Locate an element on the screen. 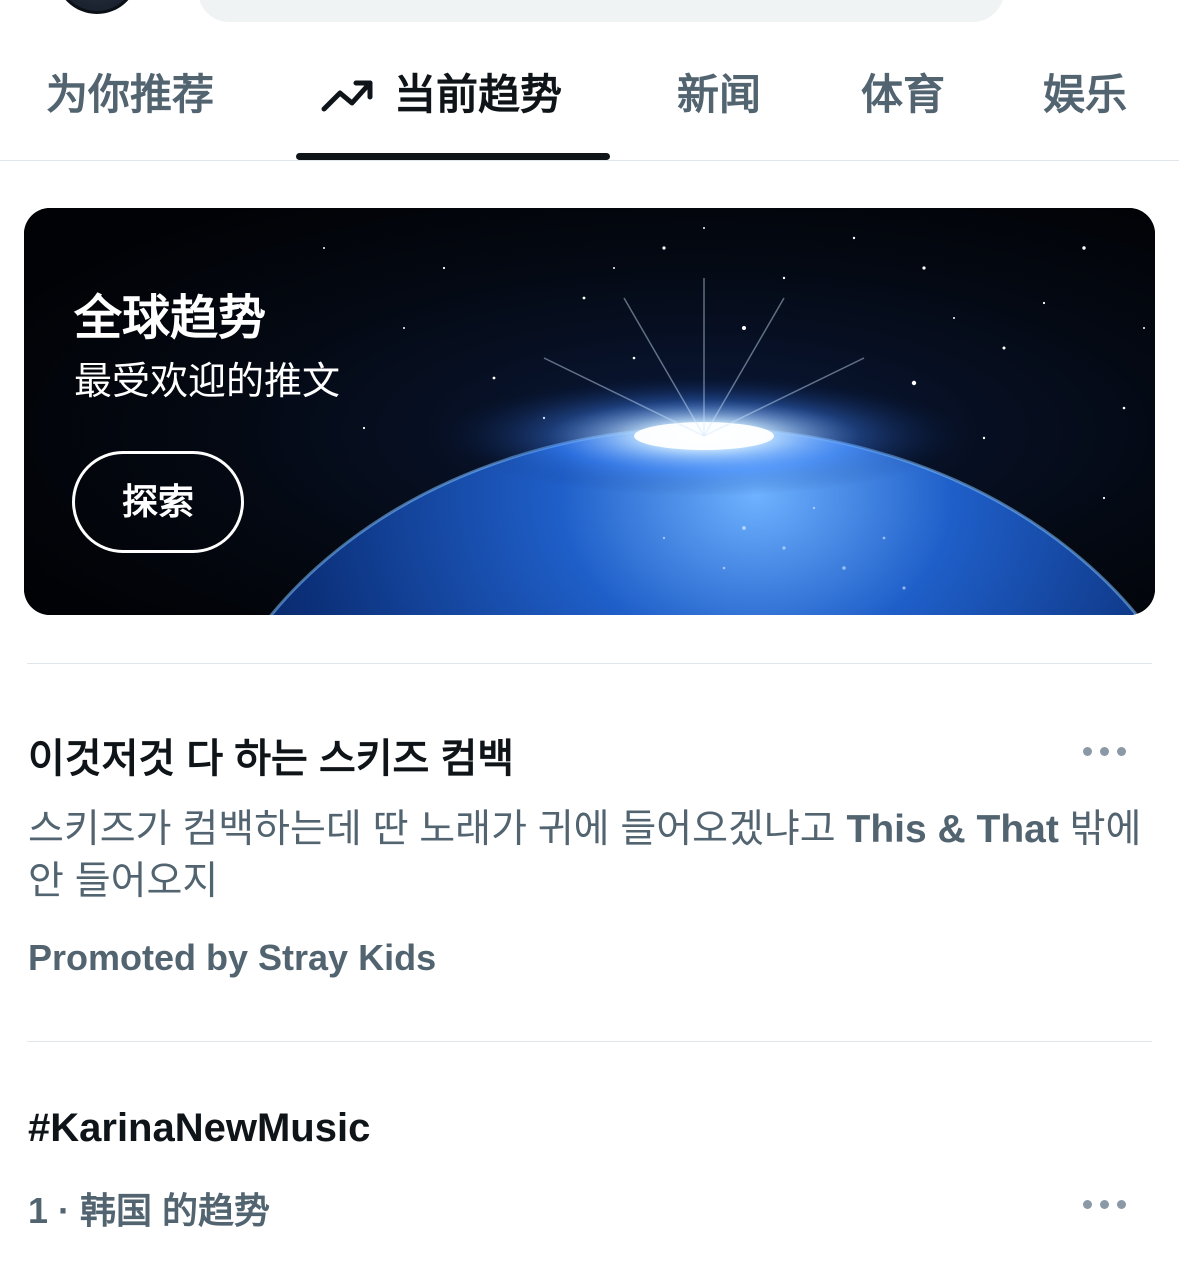 Image resolution: width=1179 pixels, height=1288 pixels. hero-subtitle: 最受欢迎的推文 is located at coordinates (207, 382).